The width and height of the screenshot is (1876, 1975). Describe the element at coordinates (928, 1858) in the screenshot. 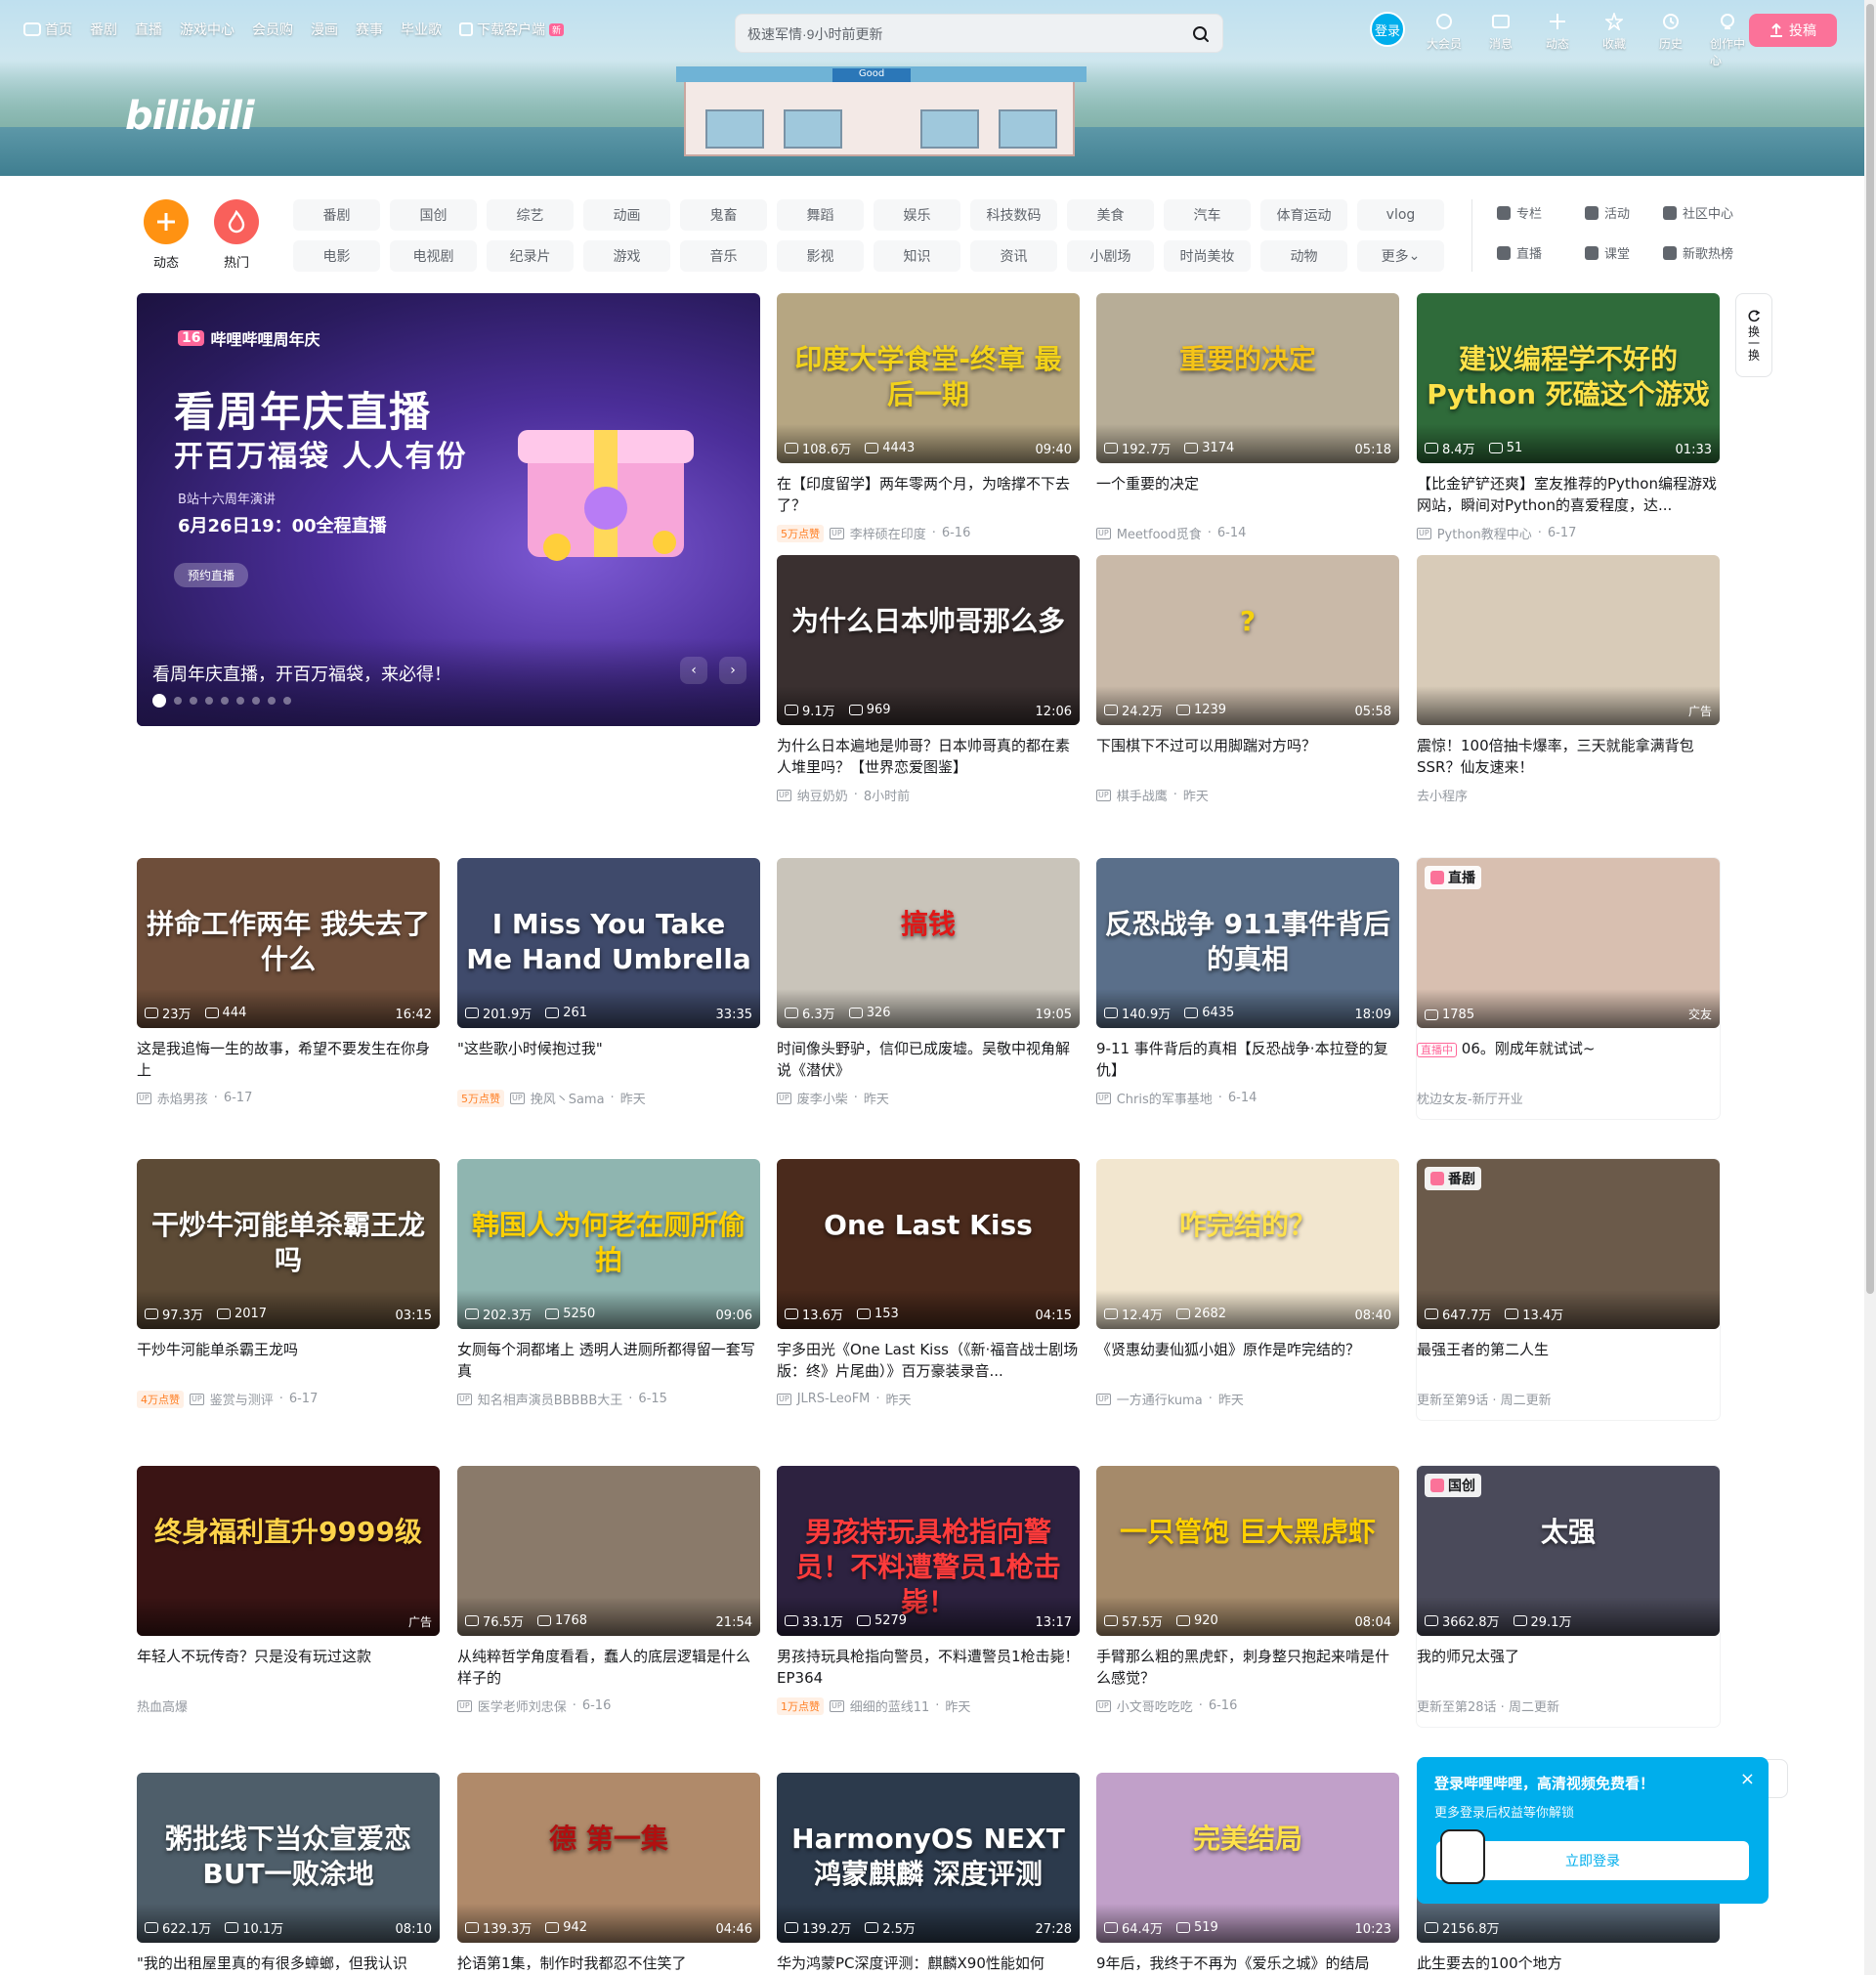

I see `video-thumbnail: HarmonyOS NEXT 鸿蒙麒麟 深度评测 139.2万 2.5万 27:28` at that location.